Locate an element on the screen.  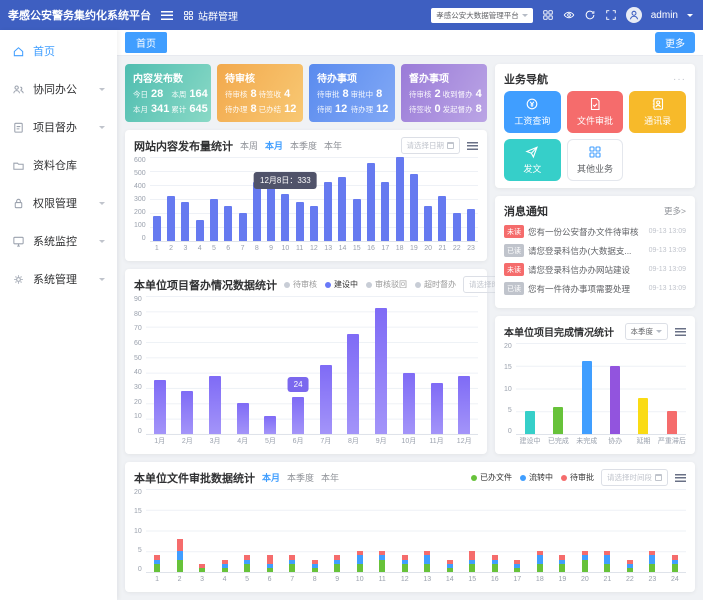
org-select: 孝感公安大数据管理平台 is located at coordinates (482, 15).